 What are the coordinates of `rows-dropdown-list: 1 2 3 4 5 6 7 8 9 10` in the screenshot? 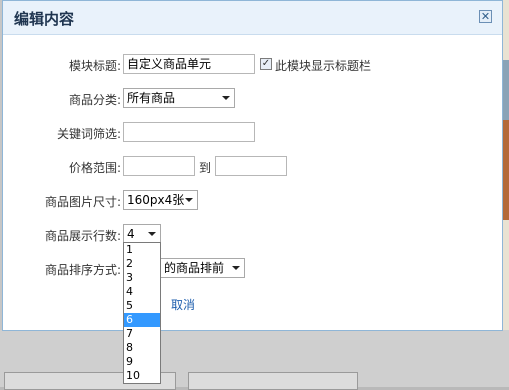 It's located at (142, 313).